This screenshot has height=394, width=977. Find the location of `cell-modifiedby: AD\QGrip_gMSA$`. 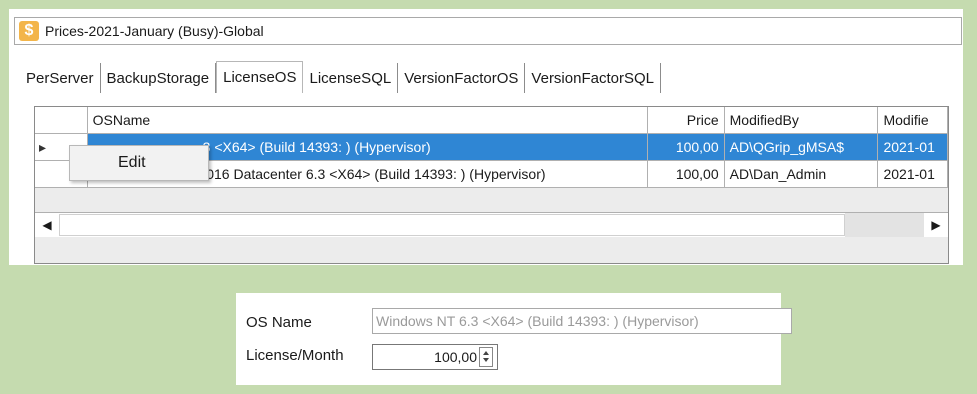

cell-modifiedby: AD\QGrip_gMSA$ is located at coordinates (801, 147).